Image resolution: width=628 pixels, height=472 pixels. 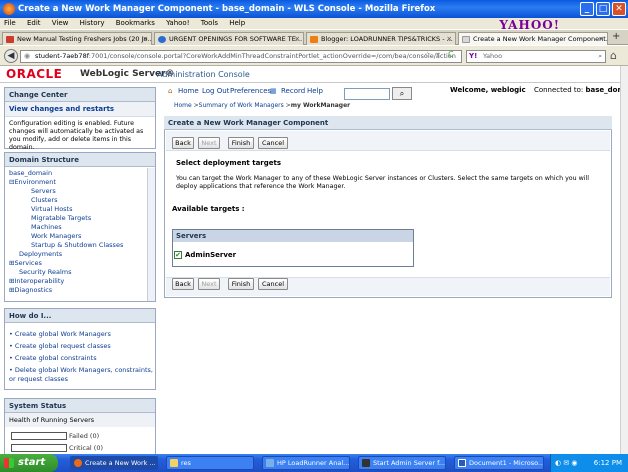 What do you see at coordinates (92, 23) in the screenshot?
I see `menu-history: History` at bounding box center [92, 23].